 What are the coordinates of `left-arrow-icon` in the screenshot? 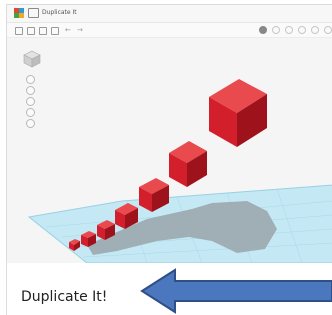 It's located at (236, 291).